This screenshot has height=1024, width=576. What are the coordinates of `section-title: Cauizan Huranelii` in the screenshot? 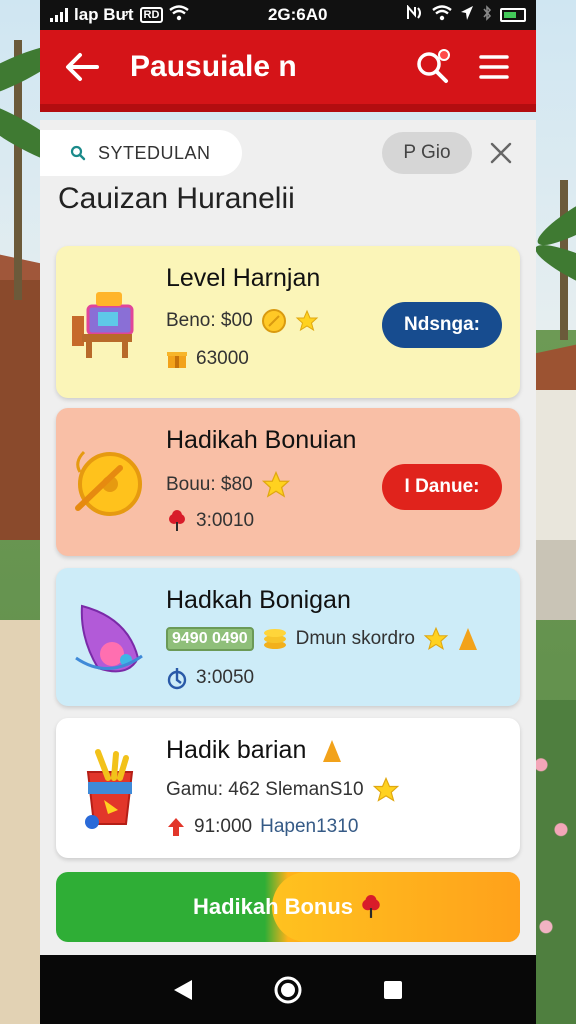 It's located at (176, 198).